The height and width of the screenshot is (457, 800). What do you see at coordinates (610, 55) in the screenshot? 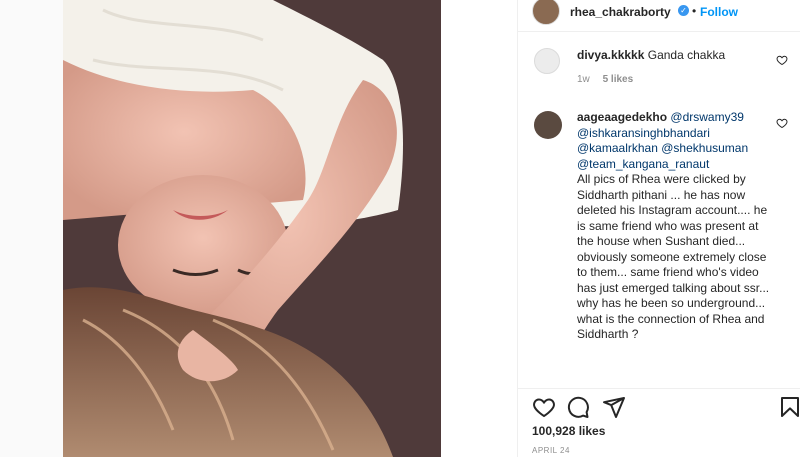
I see `commenter-username: divya.kkkkk` at bounding box center [610, 55].